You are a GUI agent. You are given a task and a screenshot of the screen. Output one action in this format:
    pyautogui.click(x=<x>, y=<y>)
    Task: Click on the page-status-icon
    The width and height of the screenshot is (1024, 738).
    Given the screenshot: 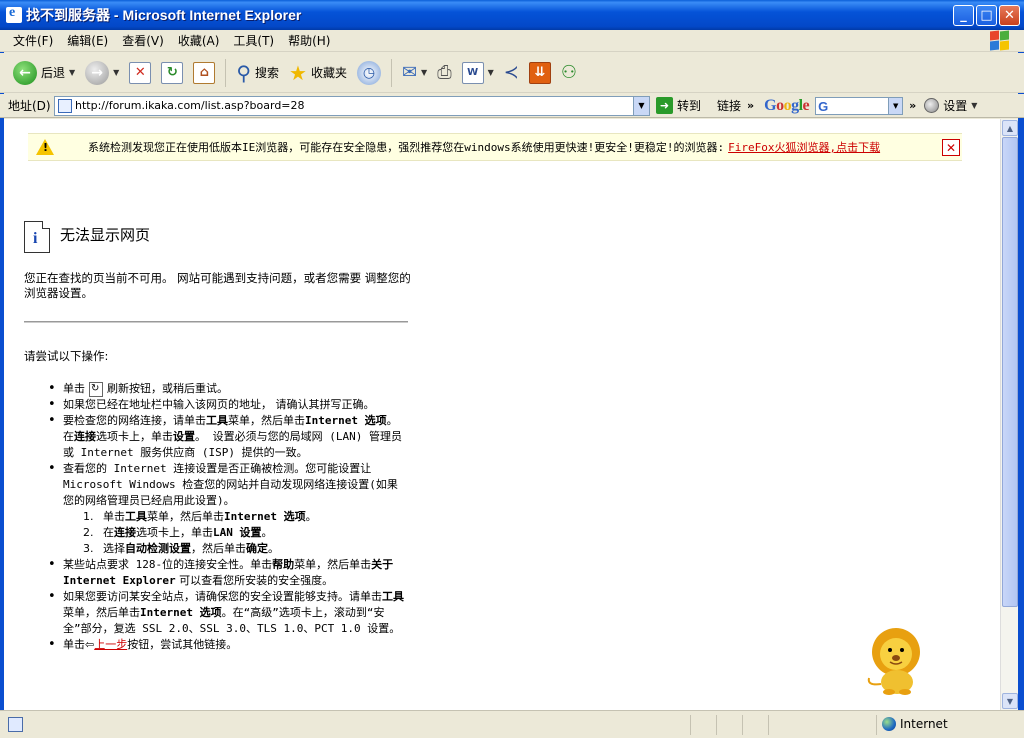 What is the action you would take?
    pyautogui.click(x=15, y=724)
    